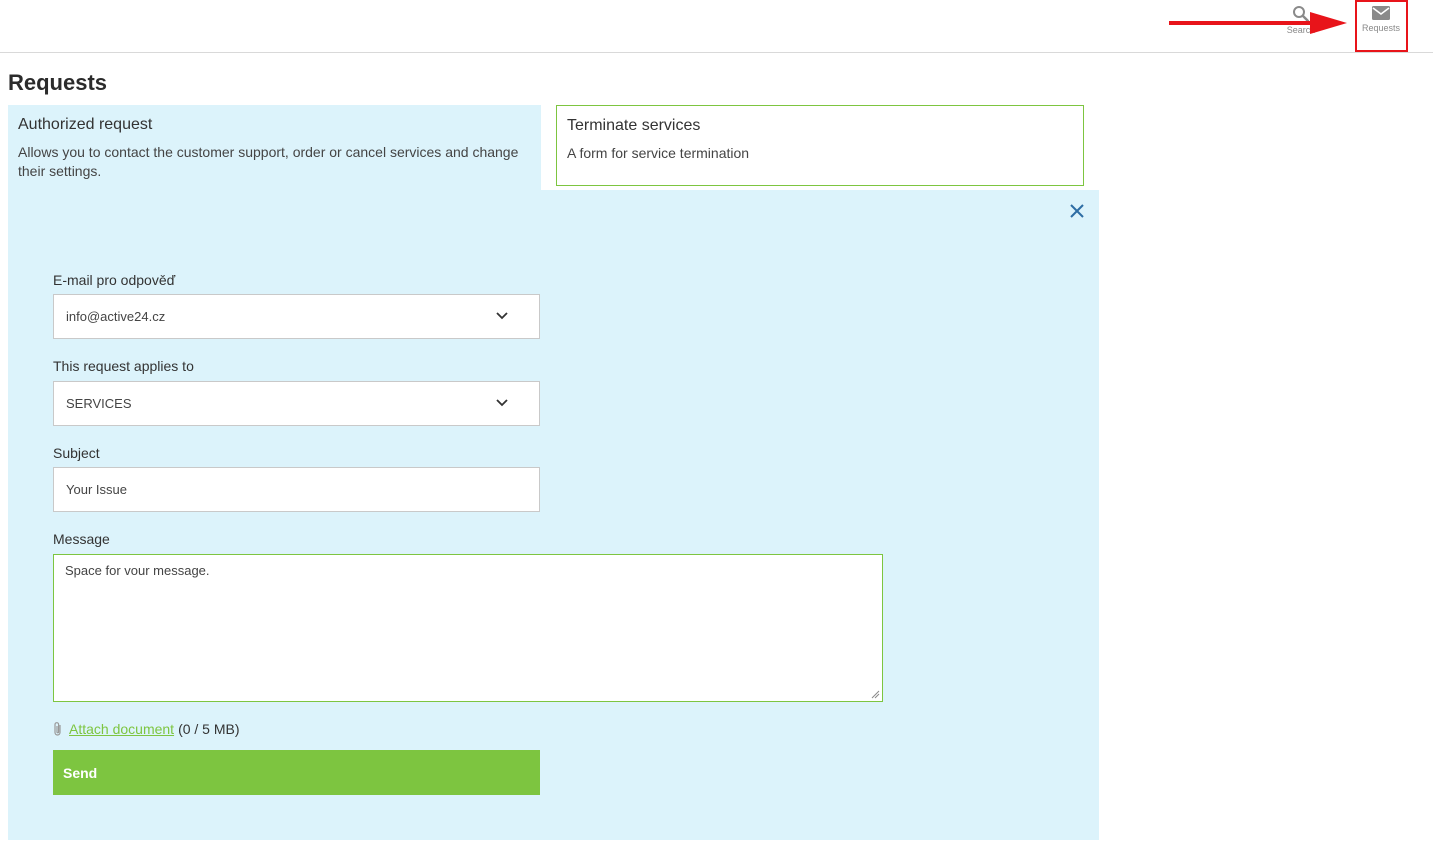 The height and width of the screenshot is (847, 1433). Describe the element at coordinates (296, 489) in the screenshot. I see `subject-input: Your Issue` at that location.